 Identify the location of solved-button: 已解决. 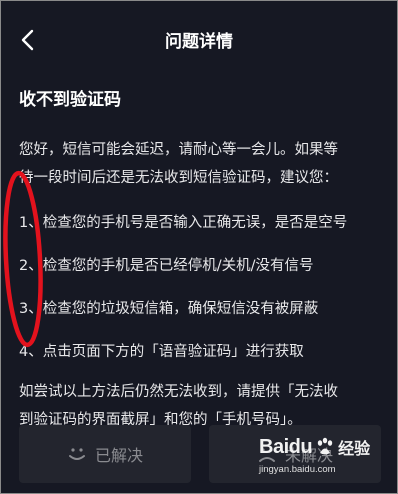
(105, 454).